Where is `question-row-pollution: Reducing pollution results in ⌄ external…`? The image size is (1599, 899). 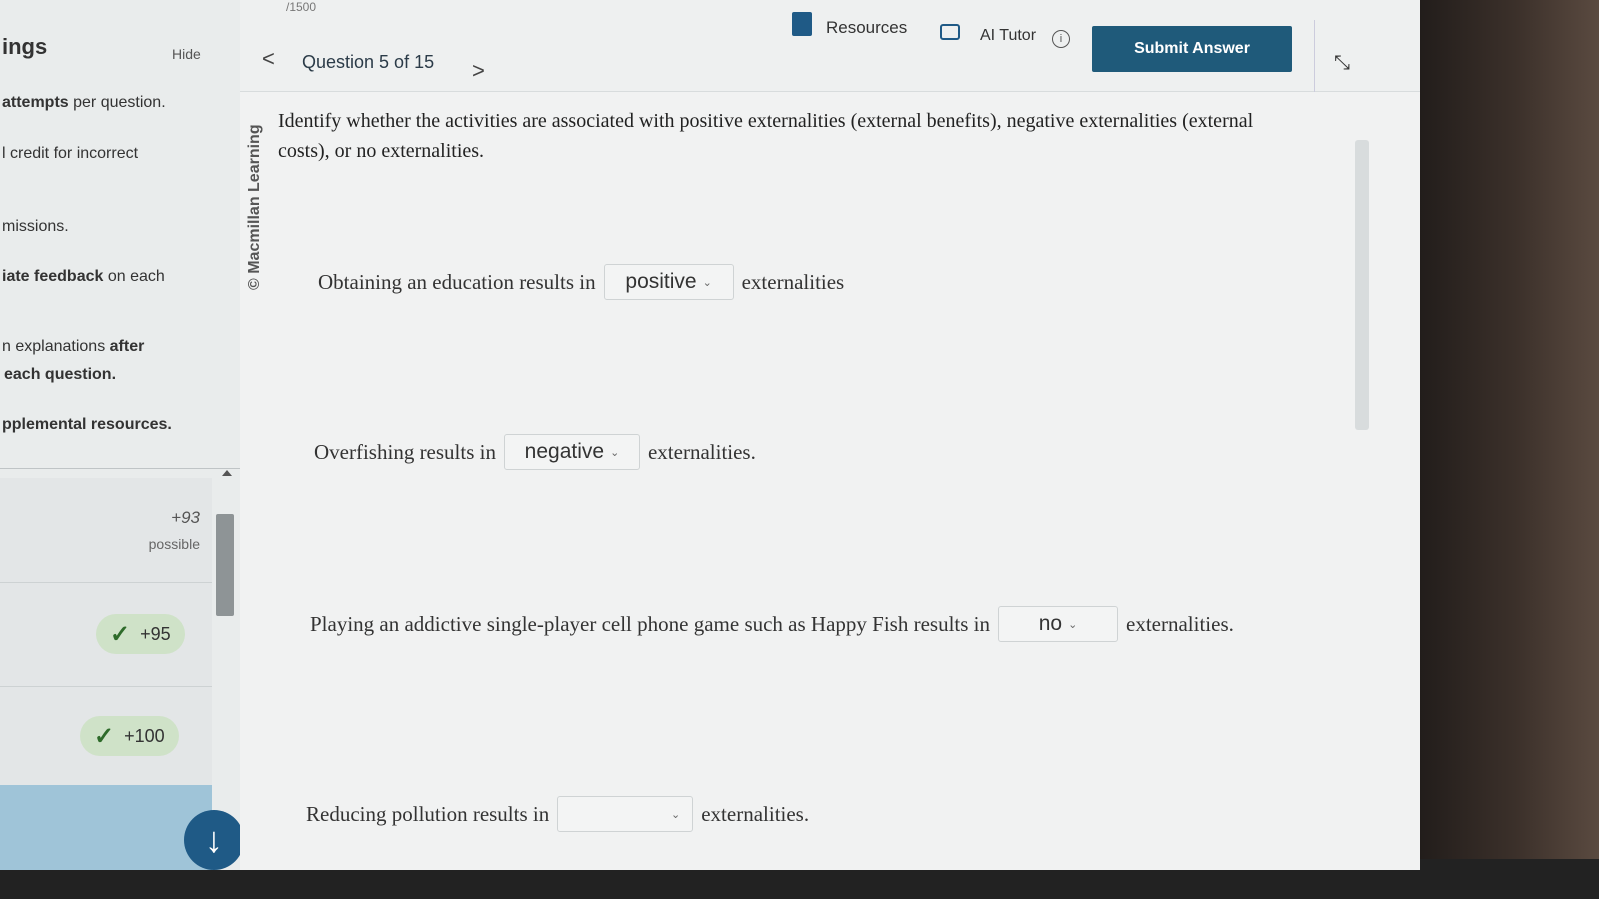
question-row-pollution: Reducing pollution results in ⌄ external… is located at coordinates (557, 814).